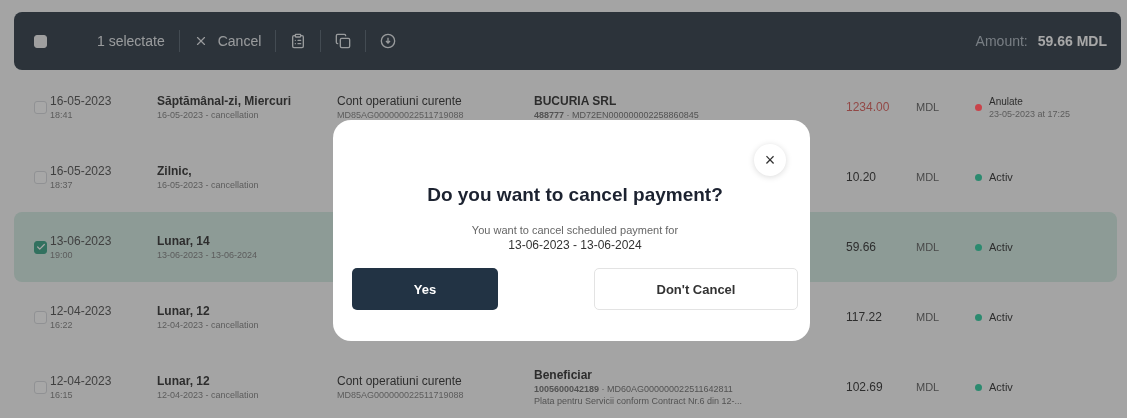 This screenshot has width=1127, height=418. What do you see at coordinates (62, 115) in the screenshot?
I see `payment-time: 18:41` at bounding box center [62, 115].